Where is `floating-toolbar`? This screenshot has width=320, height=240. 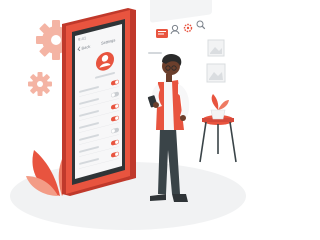
floating-toolbar is located at coordinates (180, 27).